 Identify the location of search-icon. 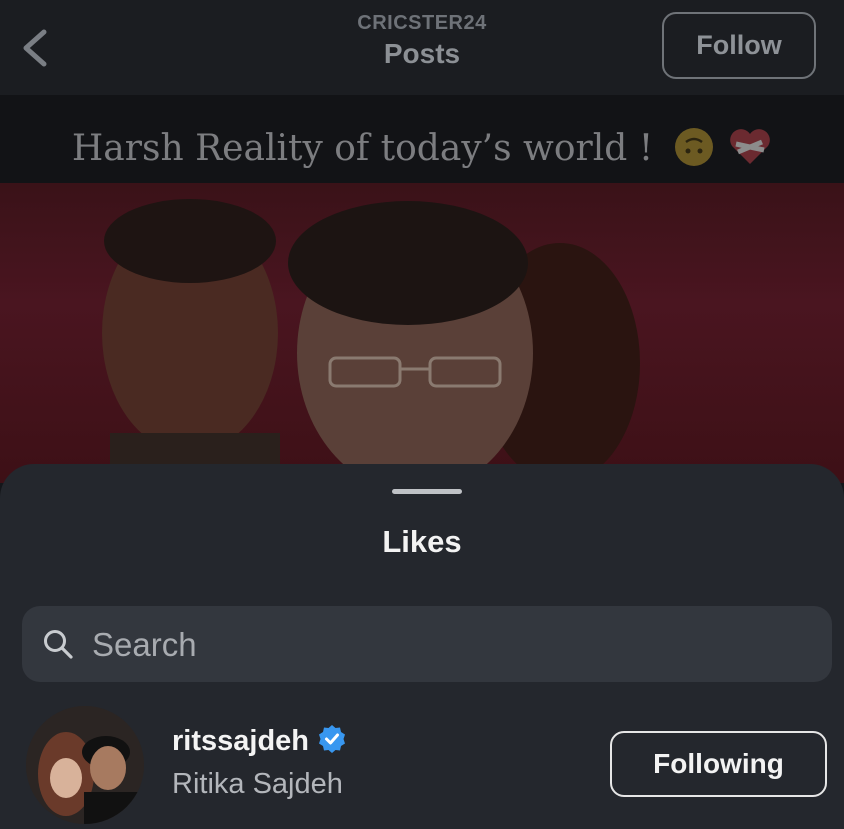
(58, 644).